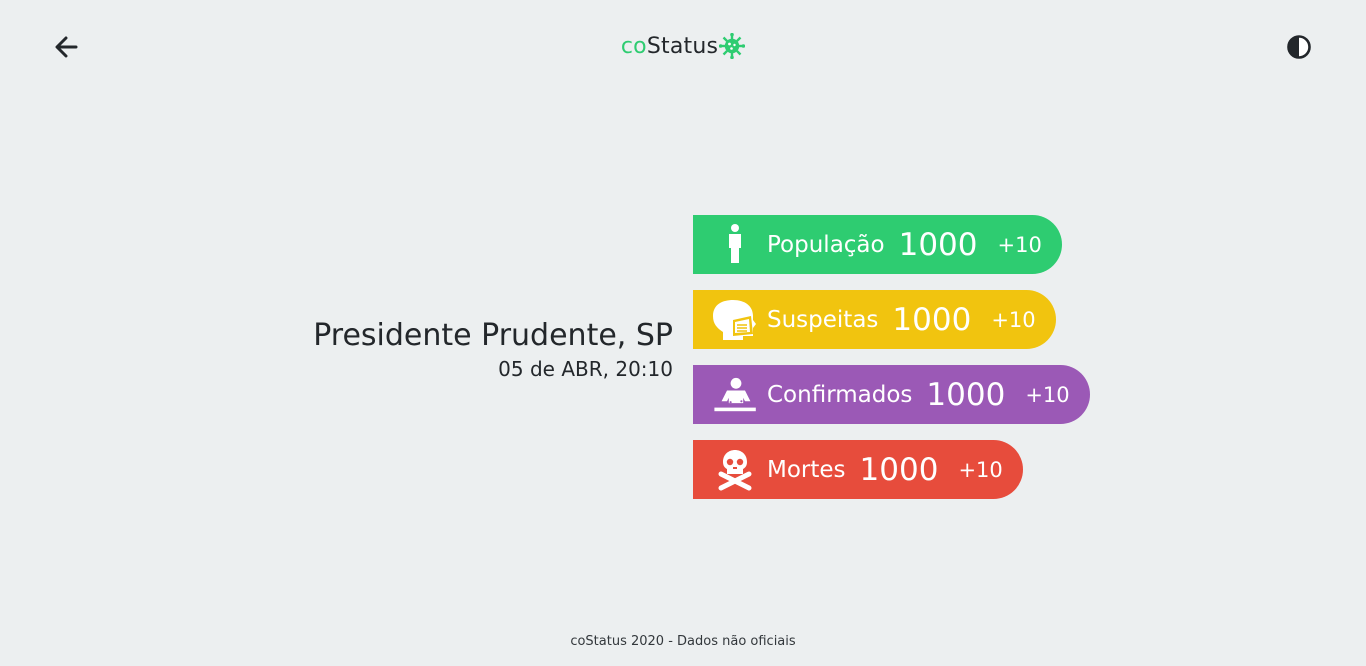 The width and height of the screenshot is (1366, 666). What do you see at coordinates (858, 469) in the screenshot?
I see `stat-mortes: Mortes 1000 +10` at bounding box center [858, 469].